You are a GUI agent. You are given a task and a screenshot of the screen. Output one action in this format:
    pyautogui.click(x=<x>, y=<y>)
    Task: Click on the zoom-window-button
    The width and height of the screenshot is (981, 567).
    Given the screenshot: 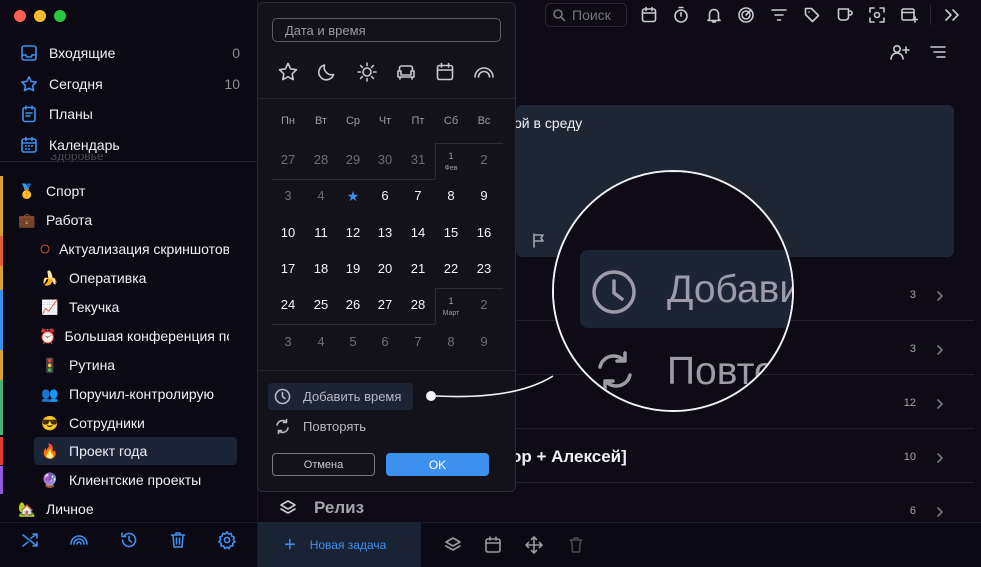 What is the action you would take?
    pyautogui.click(x=60, y=16)
    